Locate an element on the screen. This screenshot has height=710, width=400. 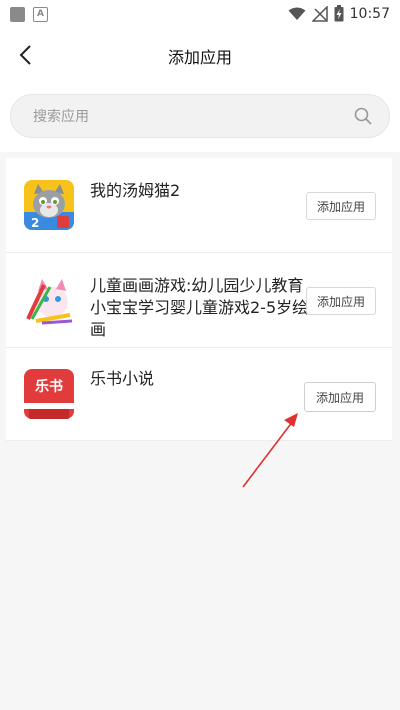
app-name: 儿童画画游戏:幼儿园少儿教育小宝宝学习婴儿童游戏2-5岁绘画 is located at coordinates (199, 307).